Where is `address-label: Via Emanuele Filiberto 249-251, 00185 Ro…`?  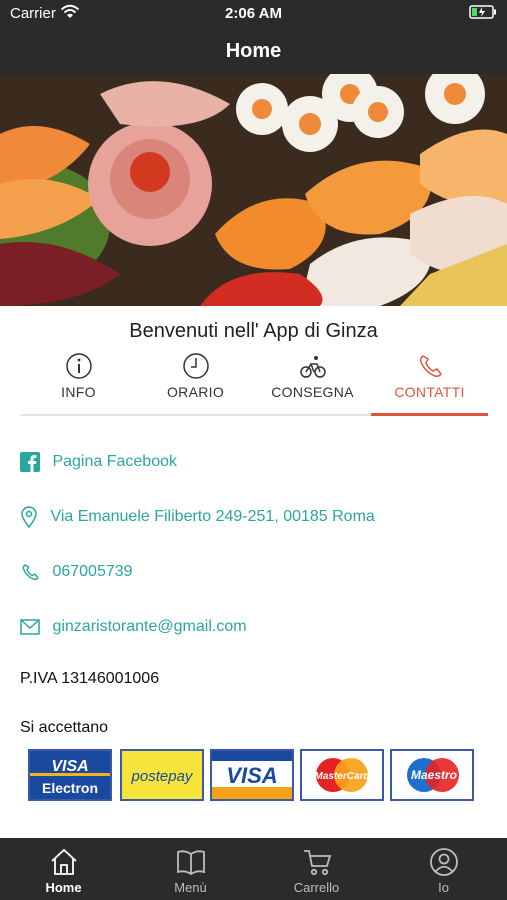
address-label: Via Emanuele Filiberto 249-251, 00185 Ro… is located at coordinates (212, 516).